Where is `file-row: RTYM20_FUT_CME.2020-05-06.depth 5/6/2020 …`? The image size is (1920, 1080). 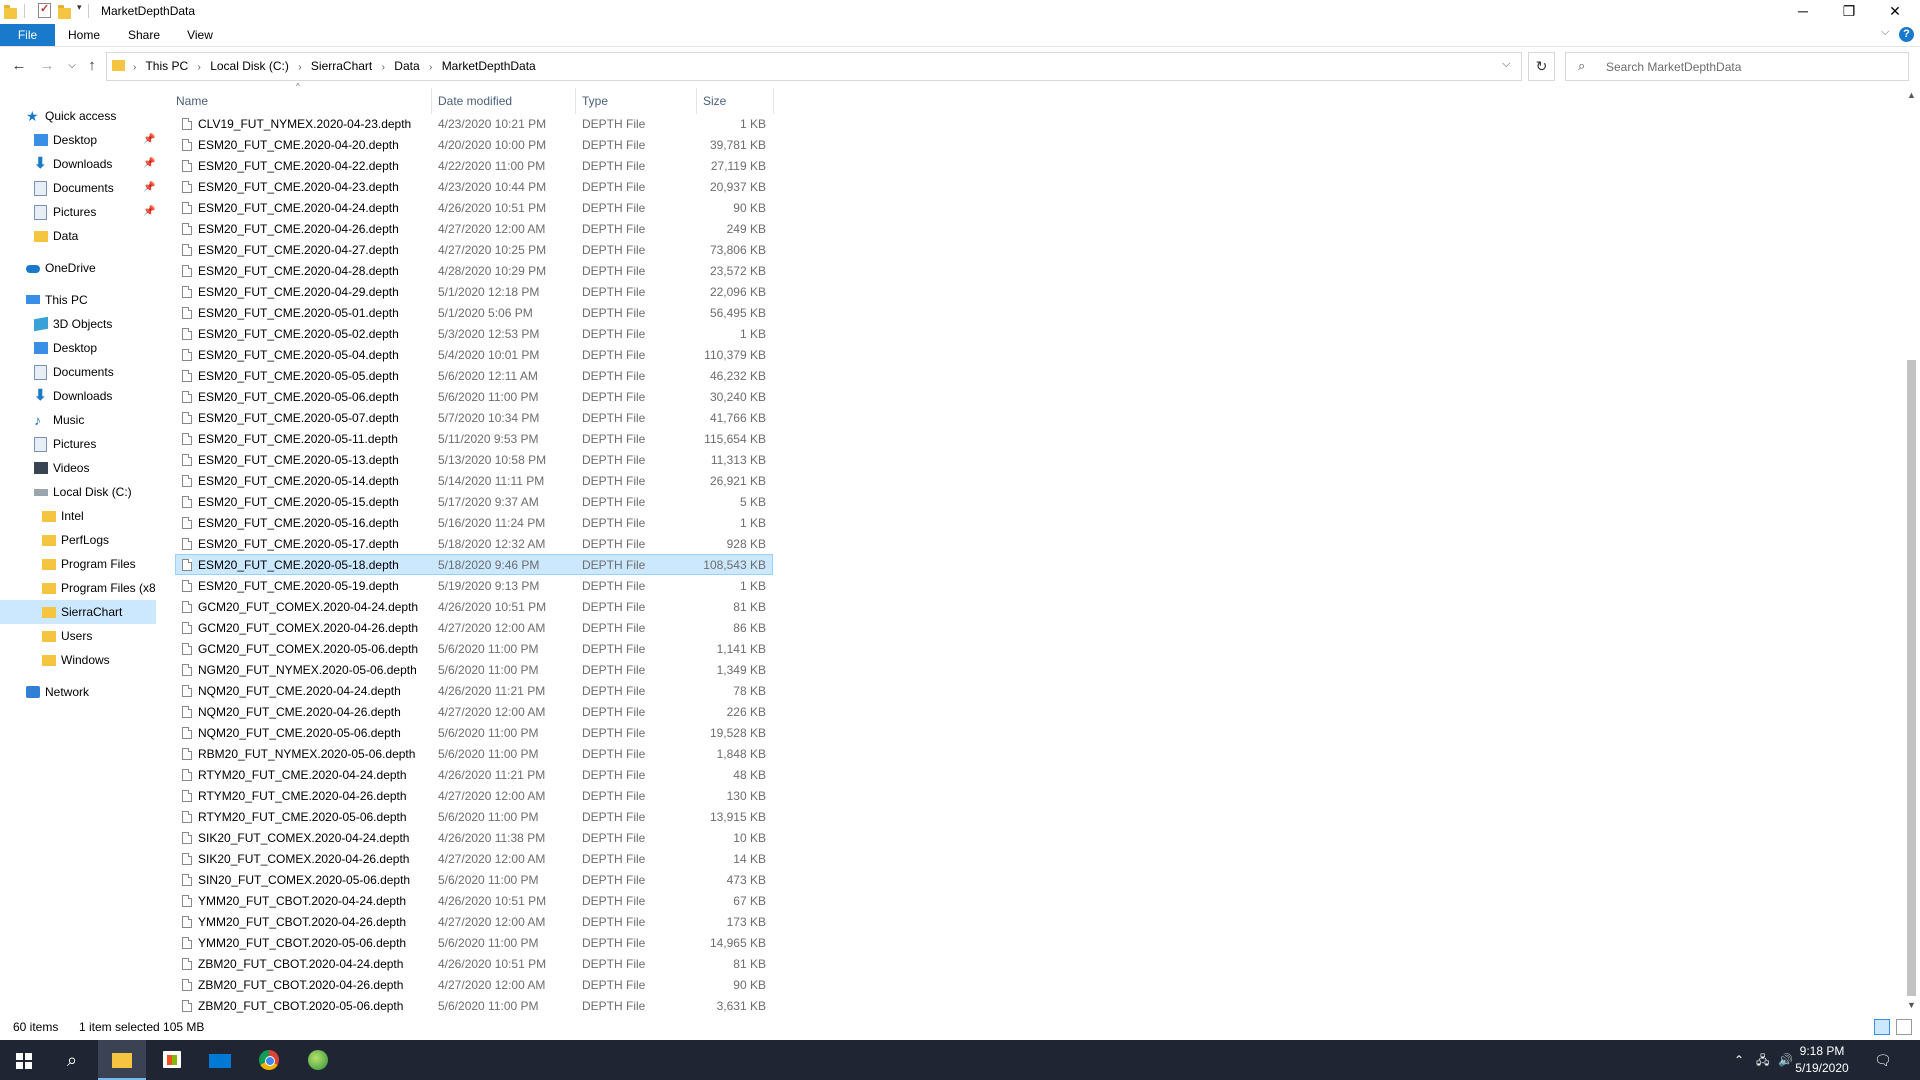
file-row: RTYM20_FUT_CME.2020-05-06.depth 5/6/2020 … is located at coordinates (474, 816).